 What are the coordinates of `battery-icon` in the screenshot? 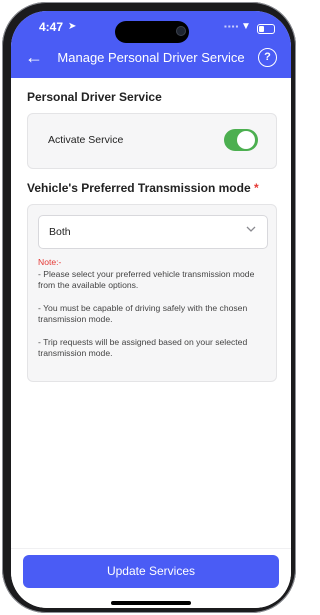 It's located at (266, 29).